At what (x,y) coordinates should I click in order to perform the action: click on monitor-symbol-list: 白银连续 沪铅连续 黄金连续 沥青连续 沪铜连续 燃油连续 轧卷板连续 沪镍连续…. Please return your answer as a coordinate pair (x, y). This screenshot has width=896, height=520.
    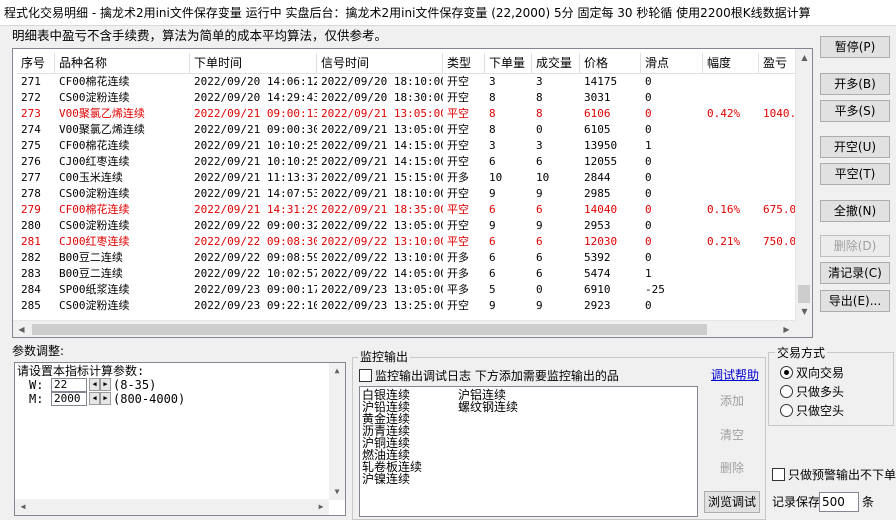
    Looking at the image, I should click on (528, 451).